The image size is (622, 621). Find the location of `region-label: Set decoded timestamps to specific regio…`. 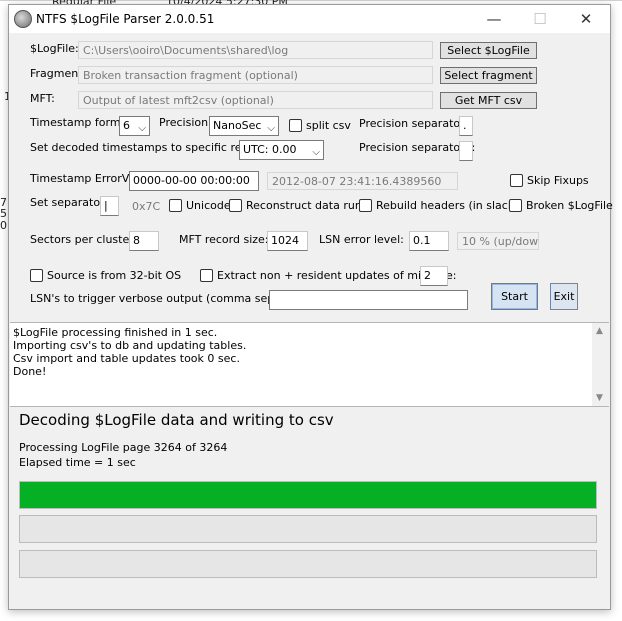

region-label: Set decoded timestamps to specific regio… is located at coordinates (149, 147).